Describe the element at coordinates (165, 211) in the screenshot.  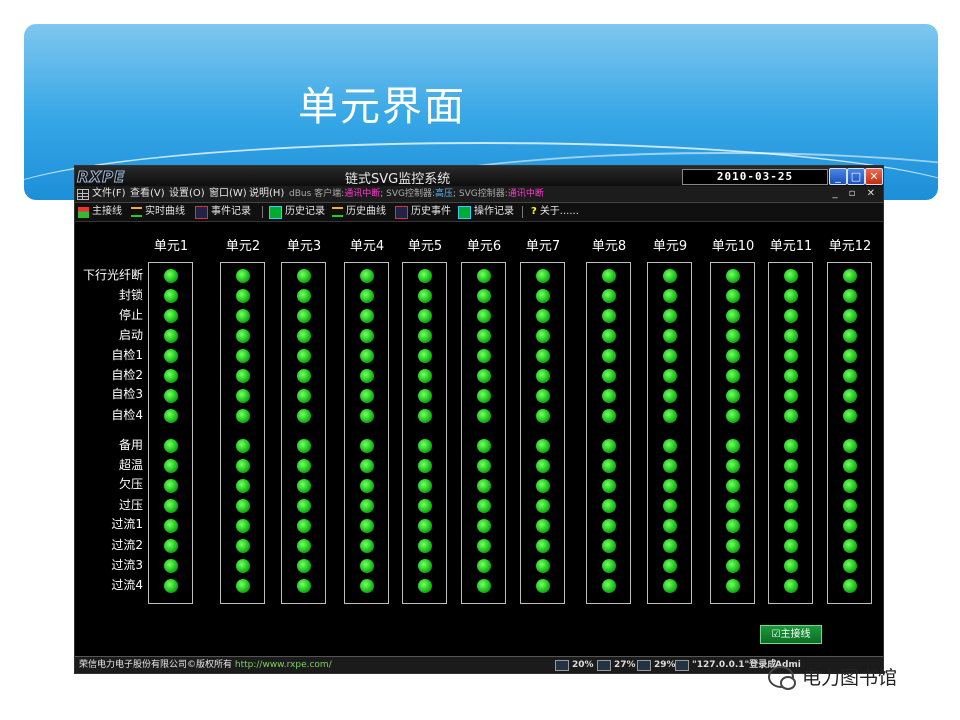
I see `toolbar-label: 实时曲线` at that location.